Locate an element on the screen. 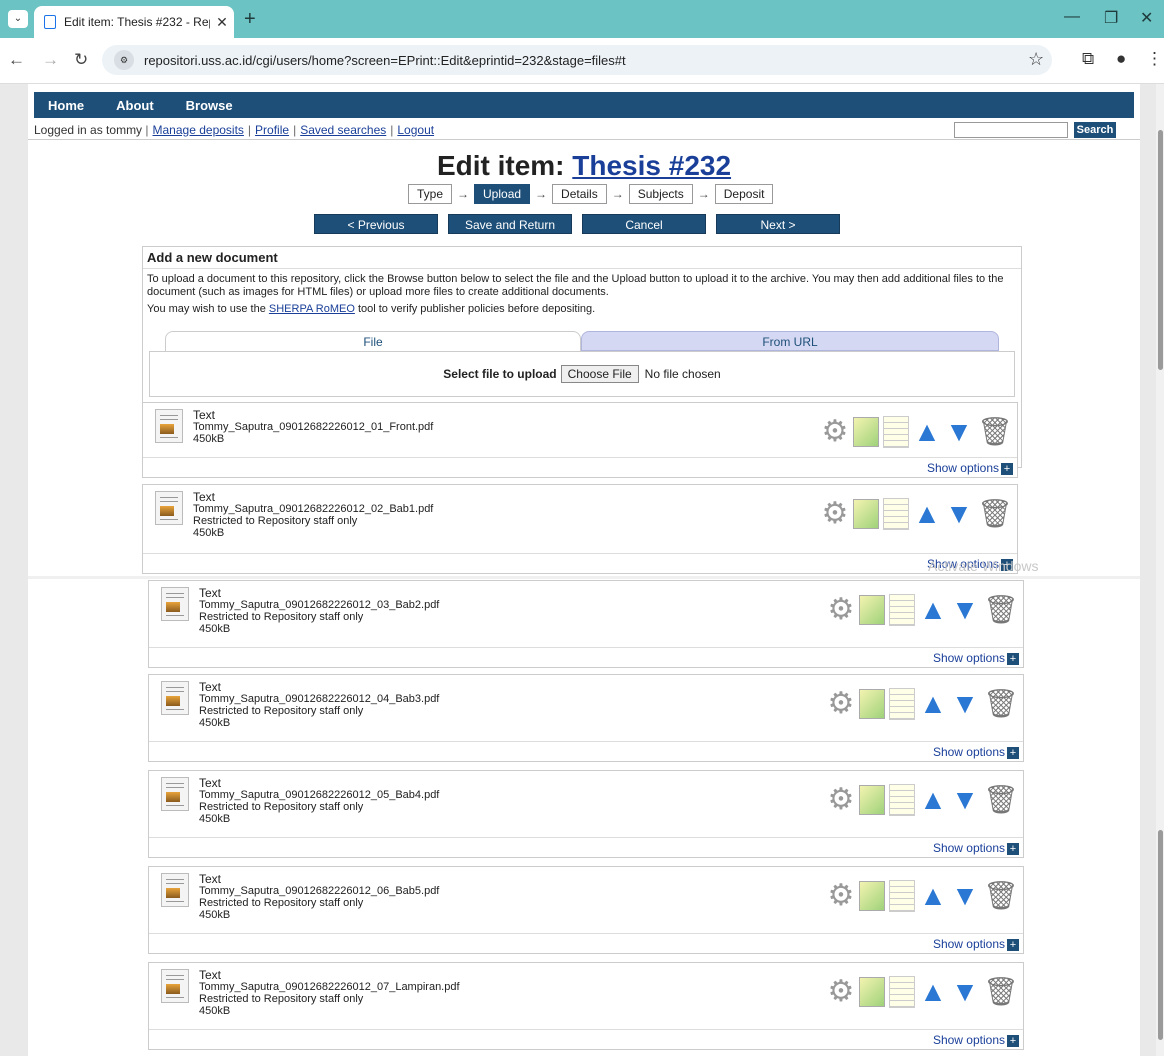 The width and height of the screenshot is (1164, 1056). document-restriction: Restricted to Repository staff only is located at coordinates (281, 807).